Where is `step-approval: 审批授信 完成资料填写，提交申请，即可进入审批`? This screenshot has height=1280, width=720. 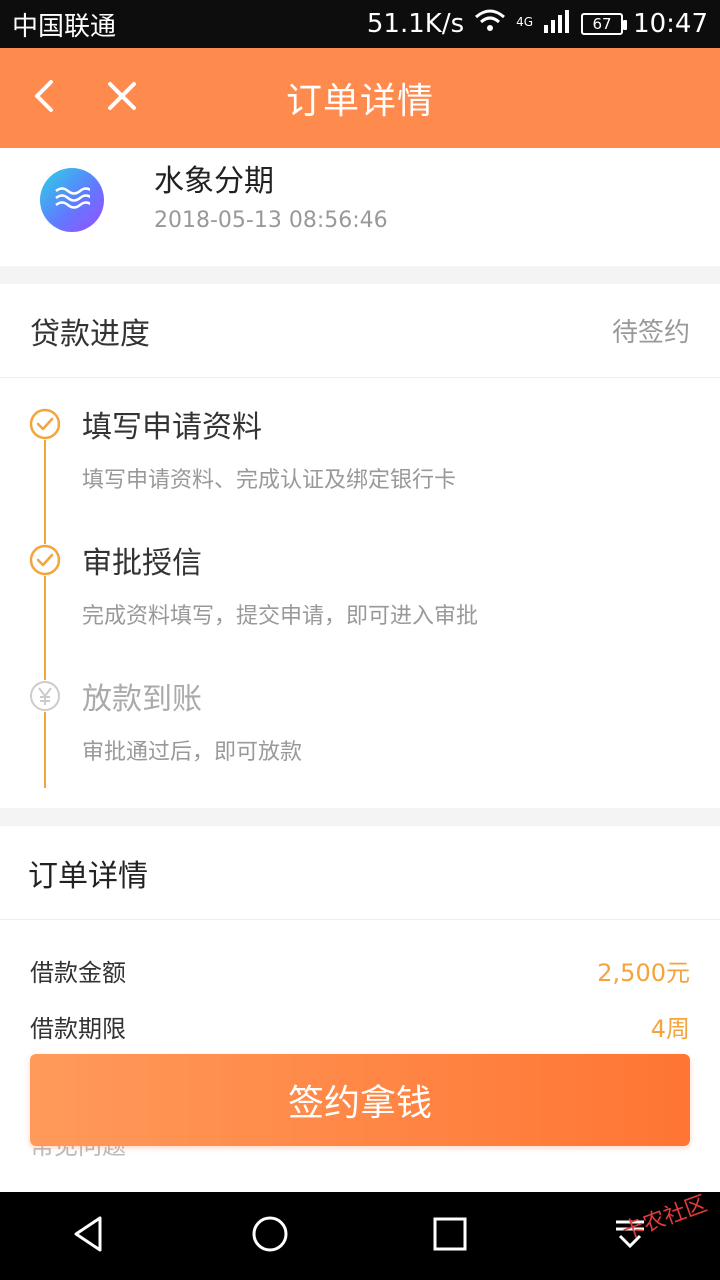 step-approval: 审批授信 完成资料填写，提交申请，即可进入审批 is located at coordinates (360, 612).